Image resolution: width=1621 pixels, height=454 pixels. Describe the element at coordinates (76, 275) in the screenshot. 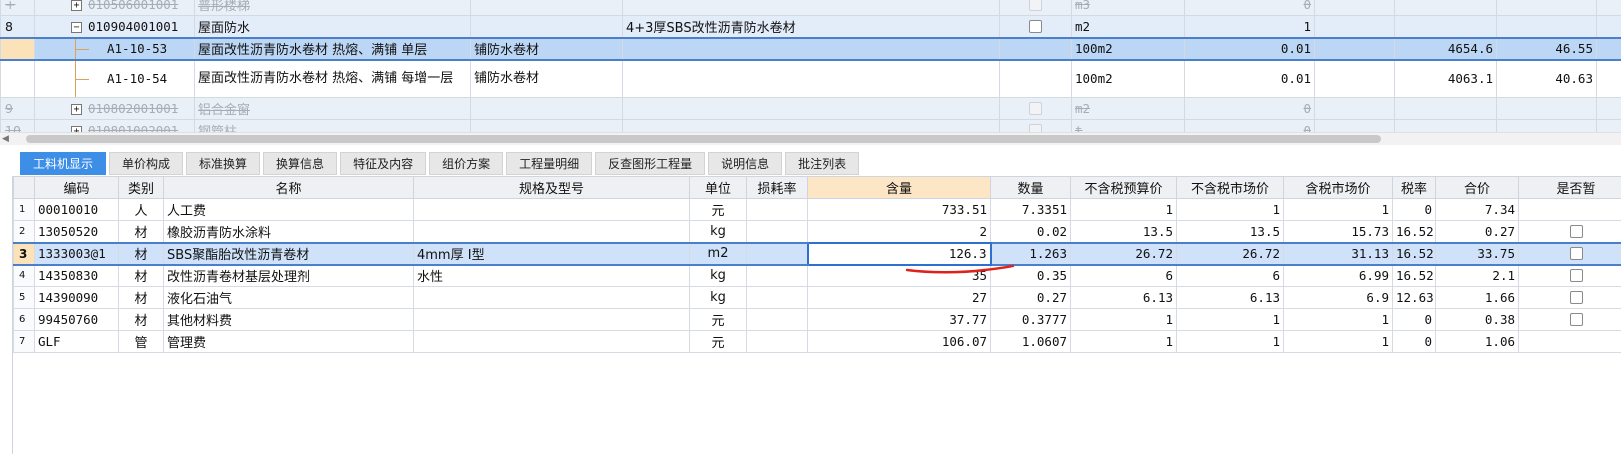

I see `cell-code: 14350830` at that location.